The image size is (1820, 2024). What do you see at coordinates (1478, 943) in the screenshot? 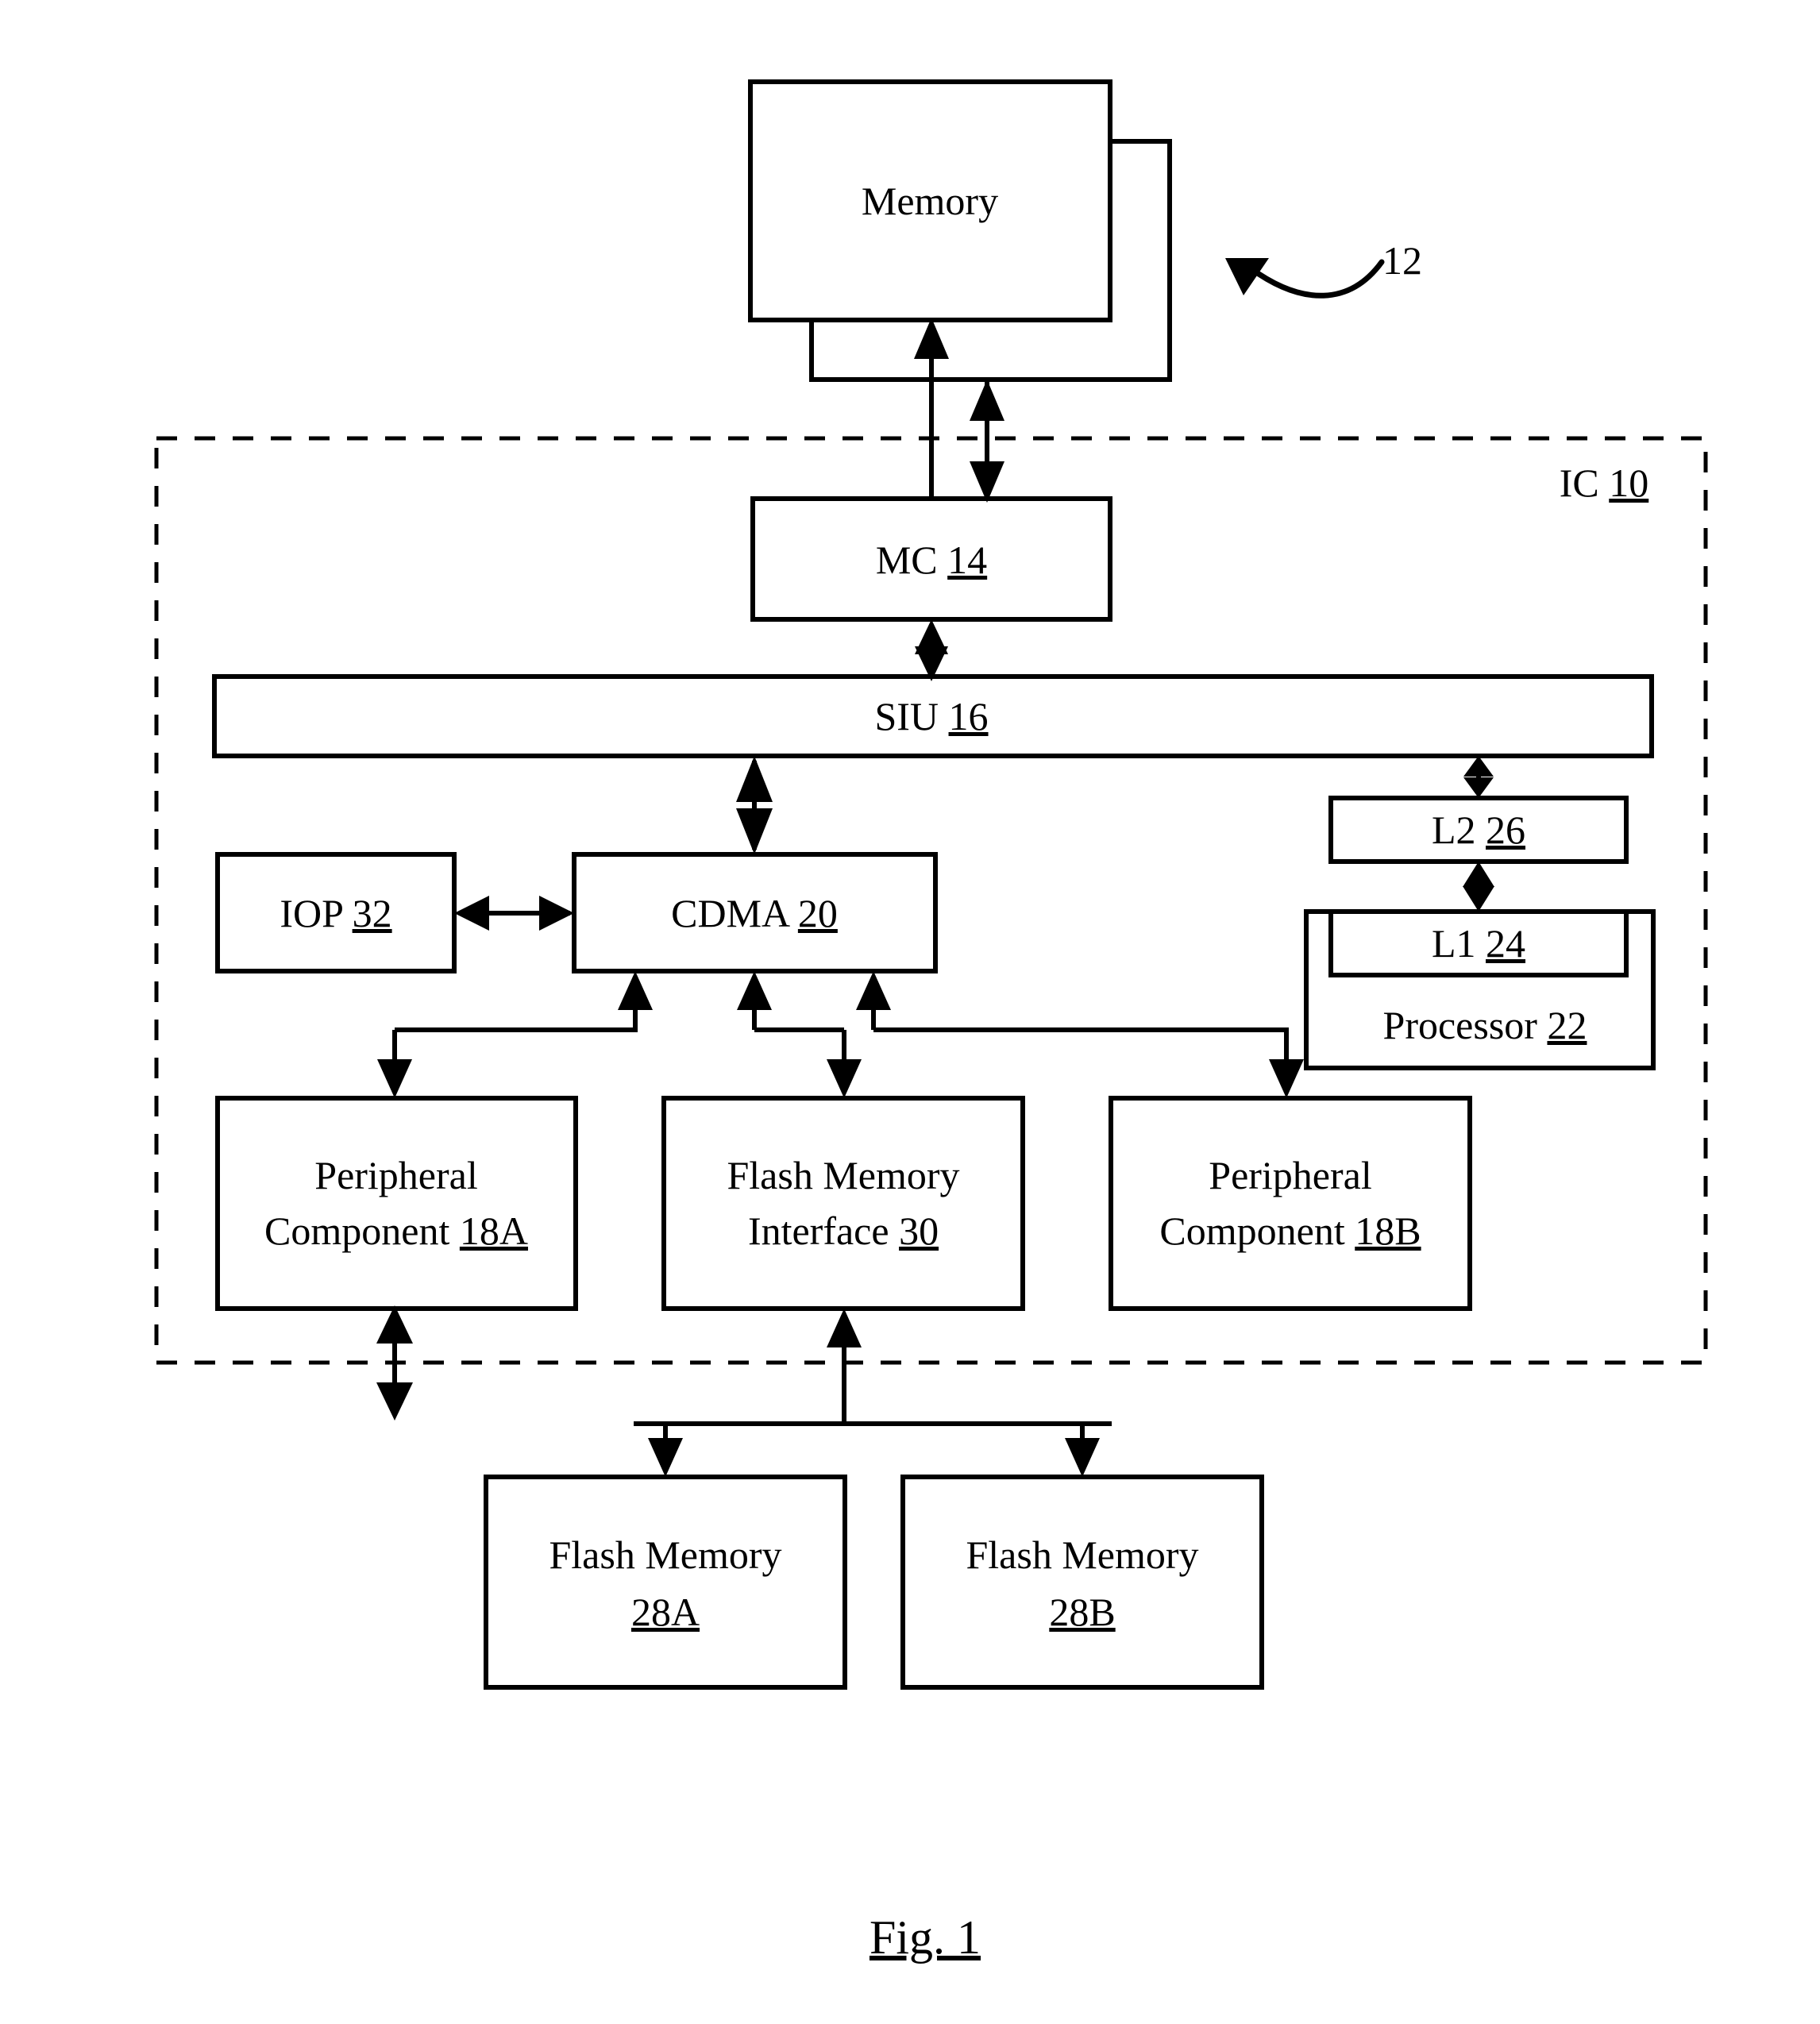
I see `l1-label: L1 24` at bounding box center [1478, 943].